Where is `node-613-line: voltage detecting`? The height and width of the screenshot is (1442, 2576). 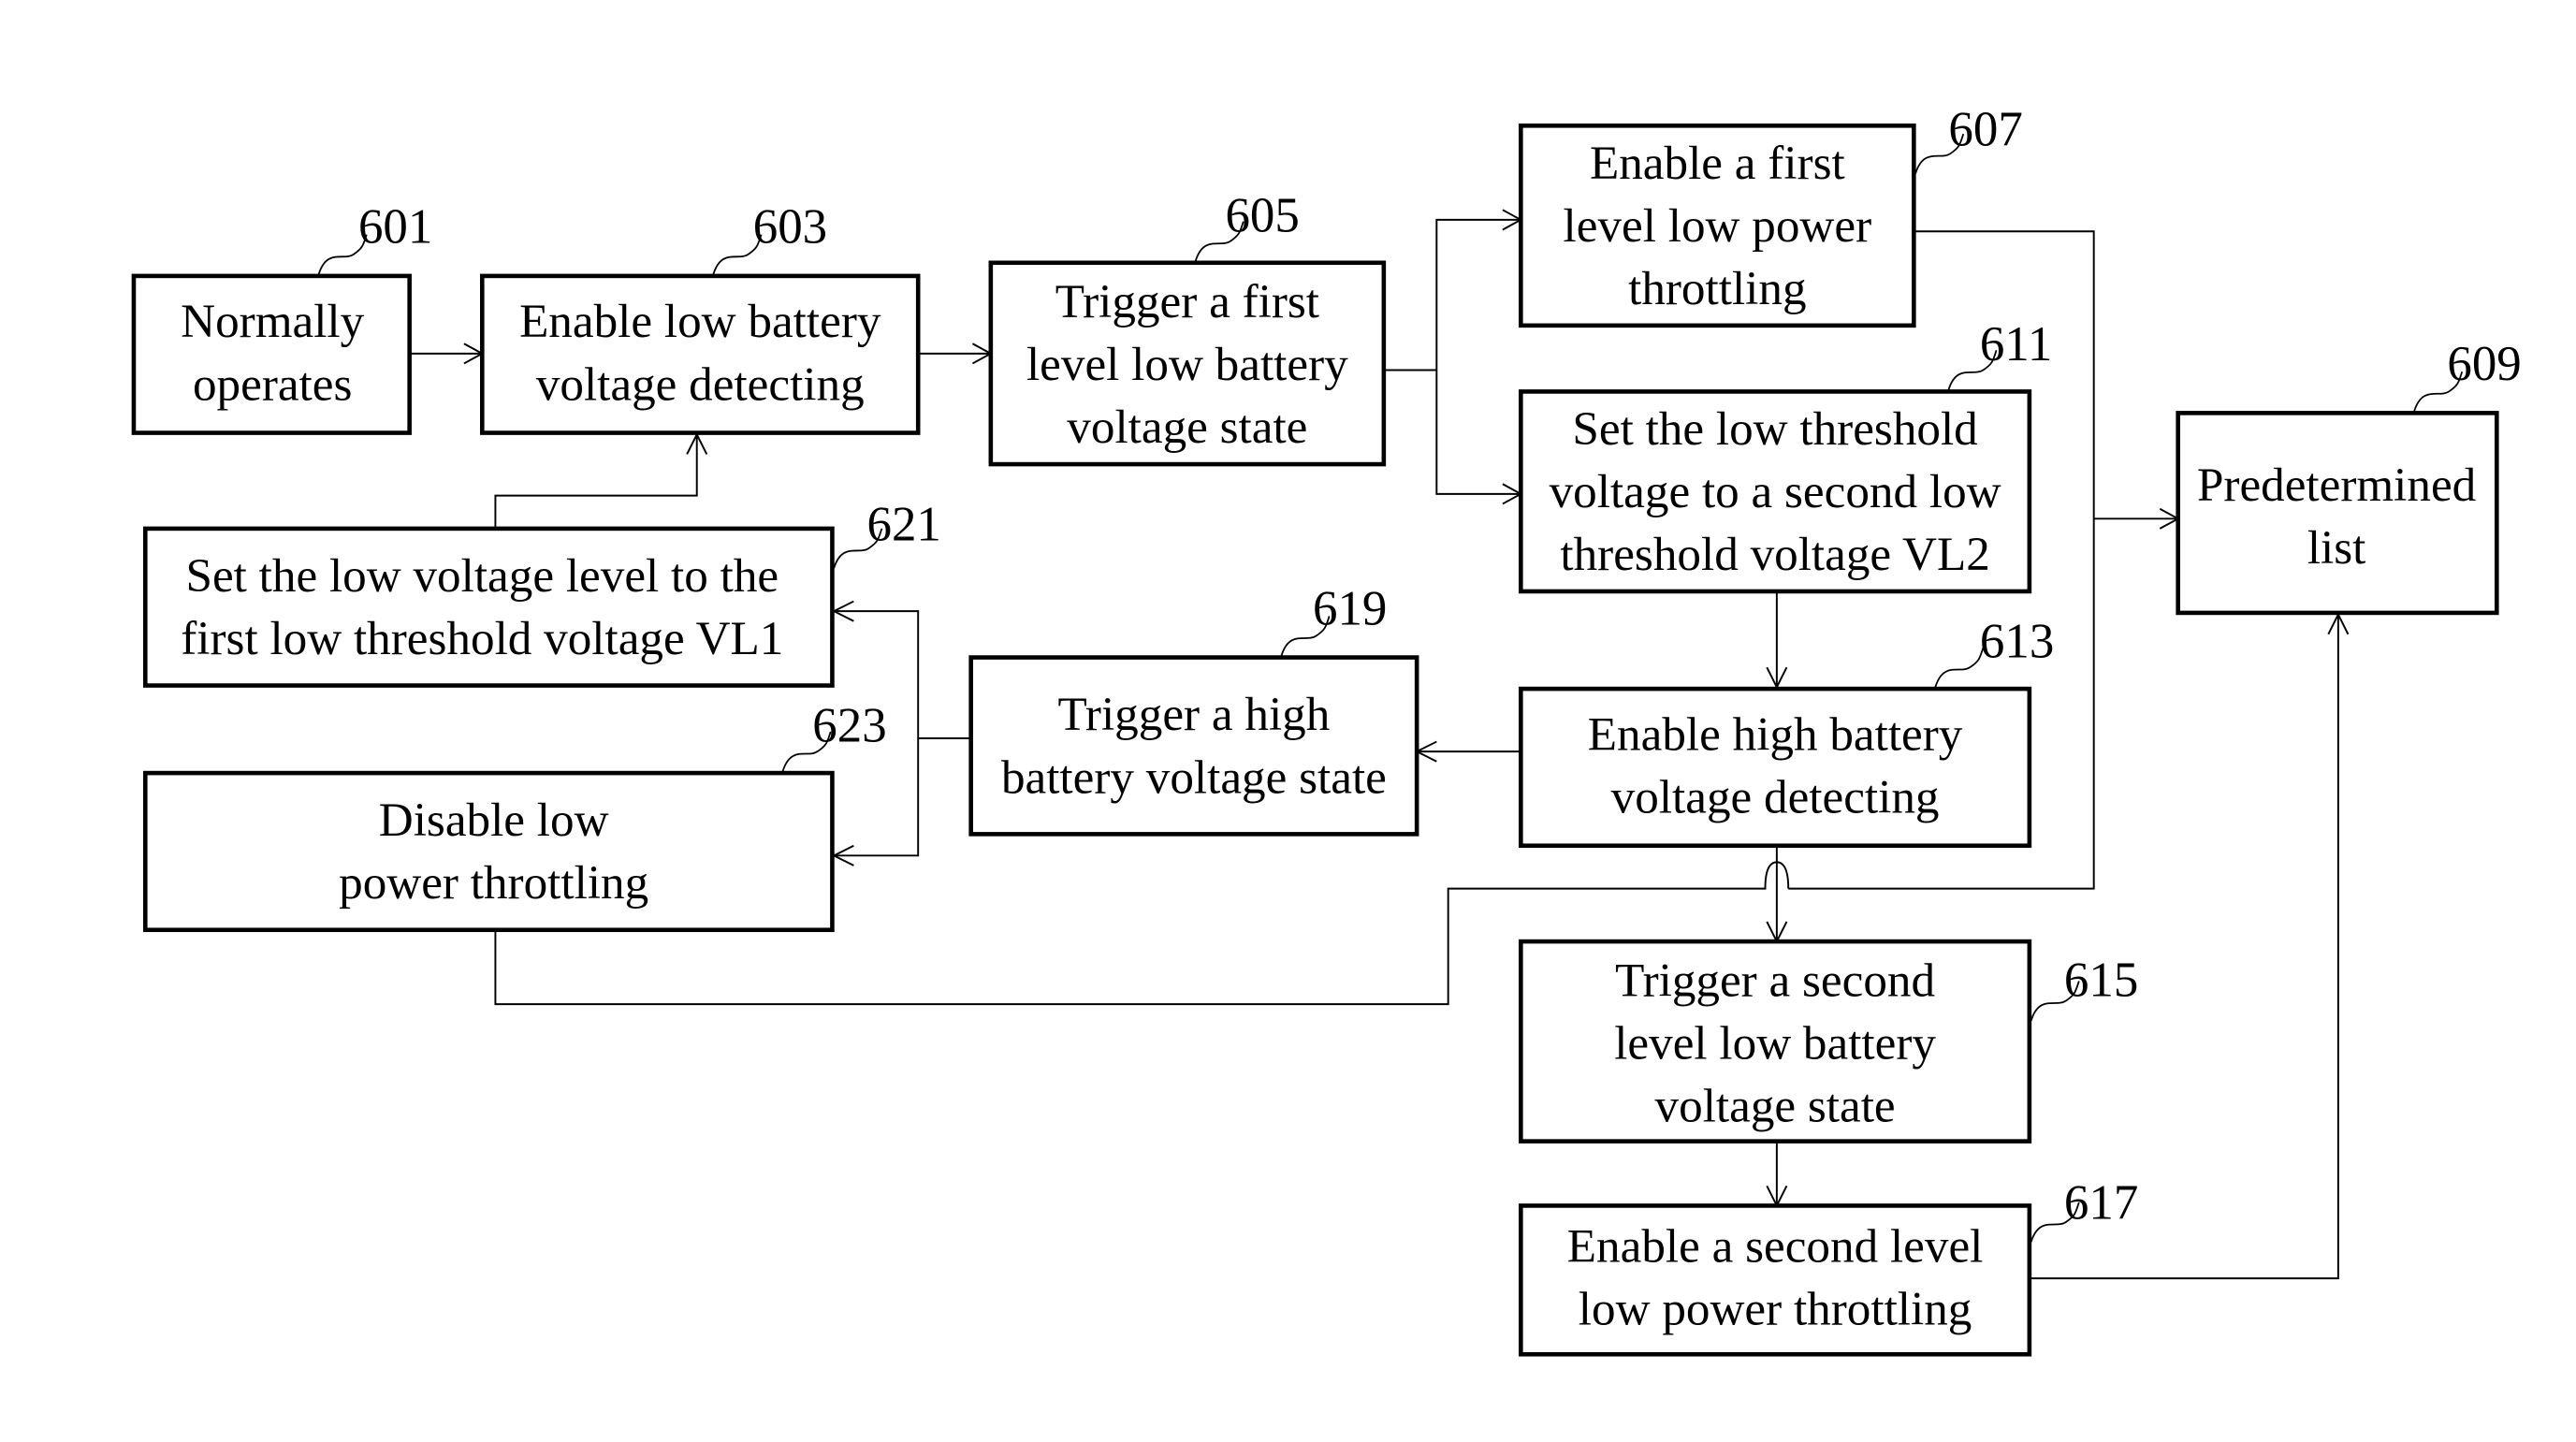 node-613-line: voltage detecting is located at coordinates (1775, 796).